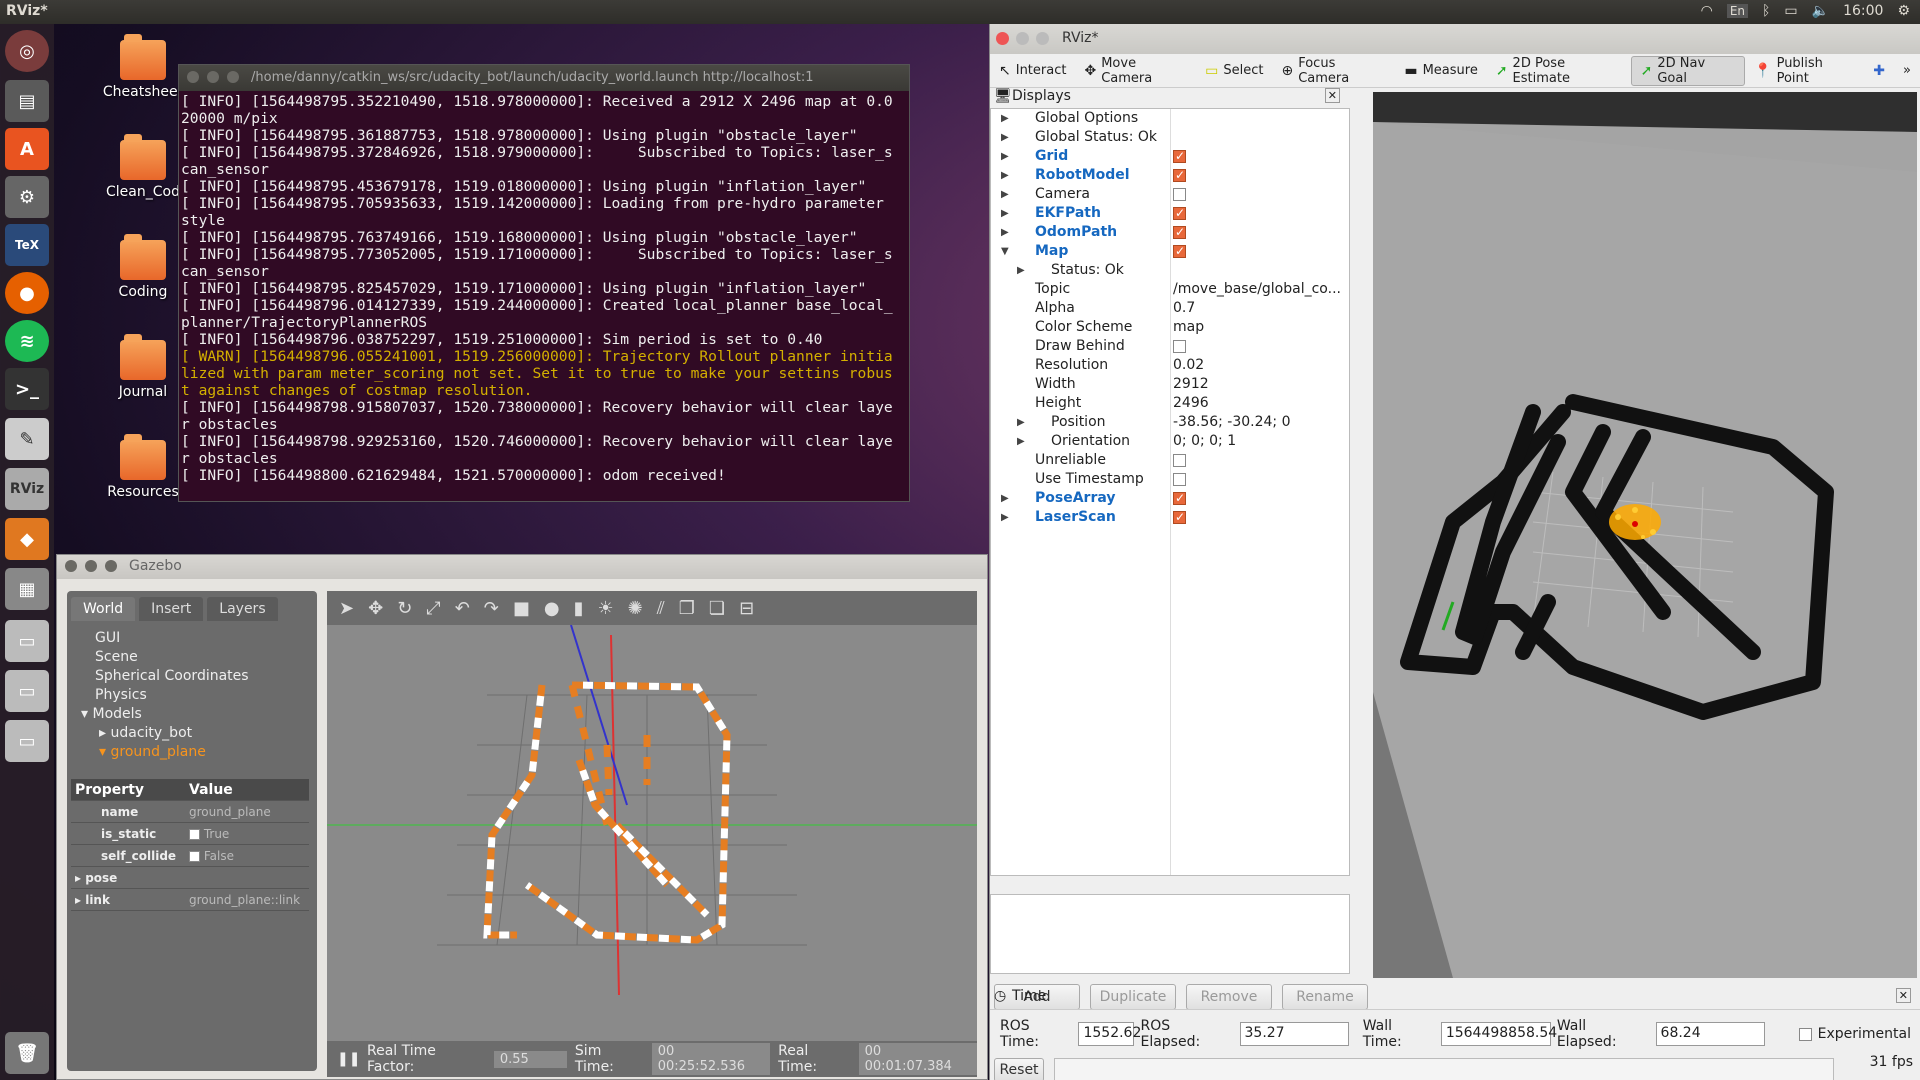  Describe the element at coordinates (1234, 71) in the screenshot. I see `tool-select: ▭ Select` at that location.